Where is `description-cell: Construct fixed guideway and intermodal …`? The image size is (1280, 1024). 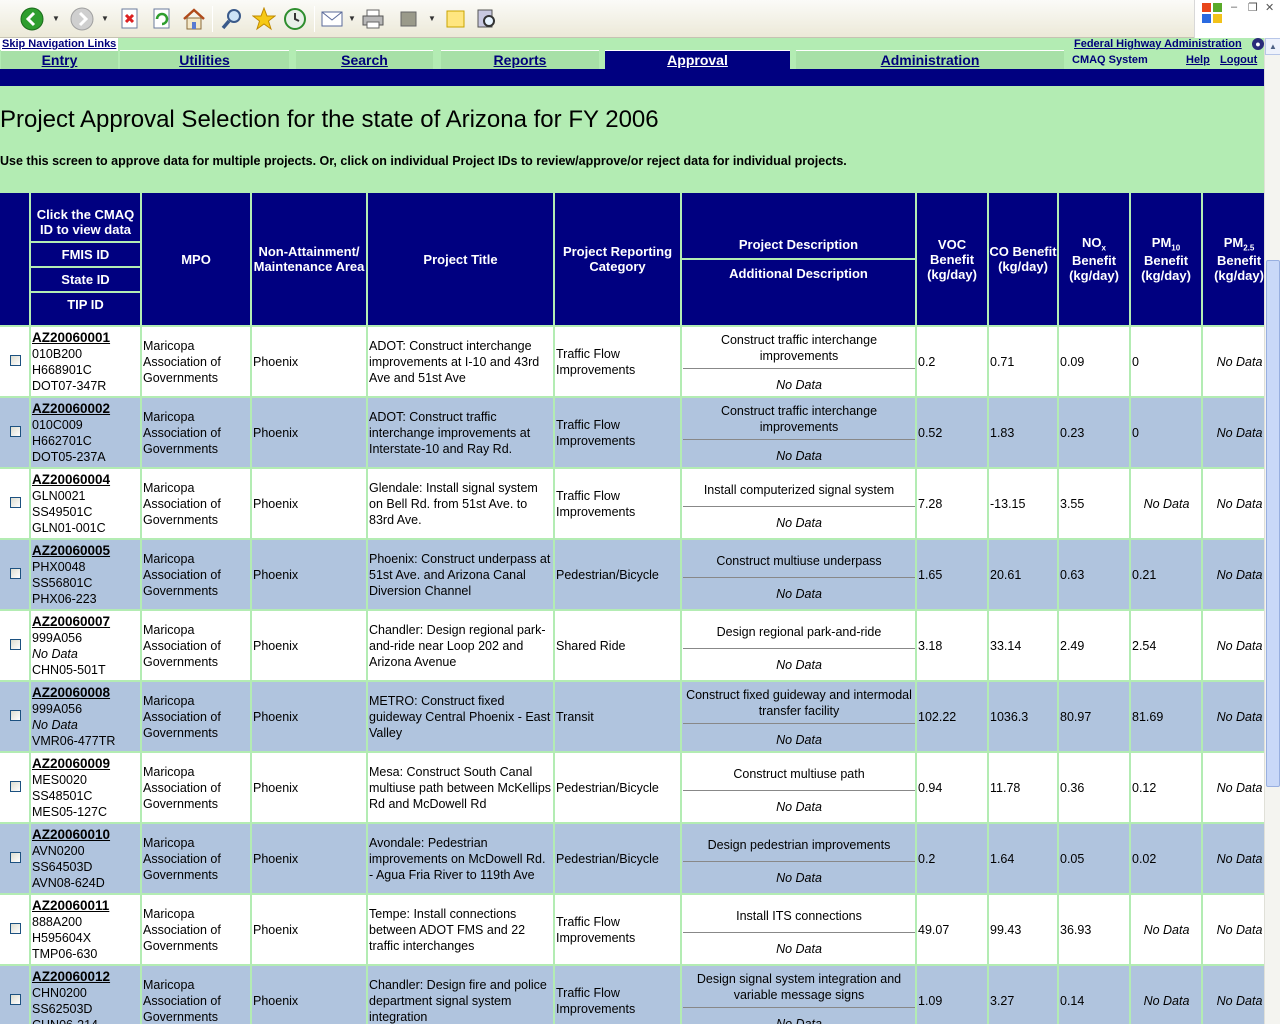
description-cell: Construct fixed guideway and intermodal … is located at coordinates (798, 716).